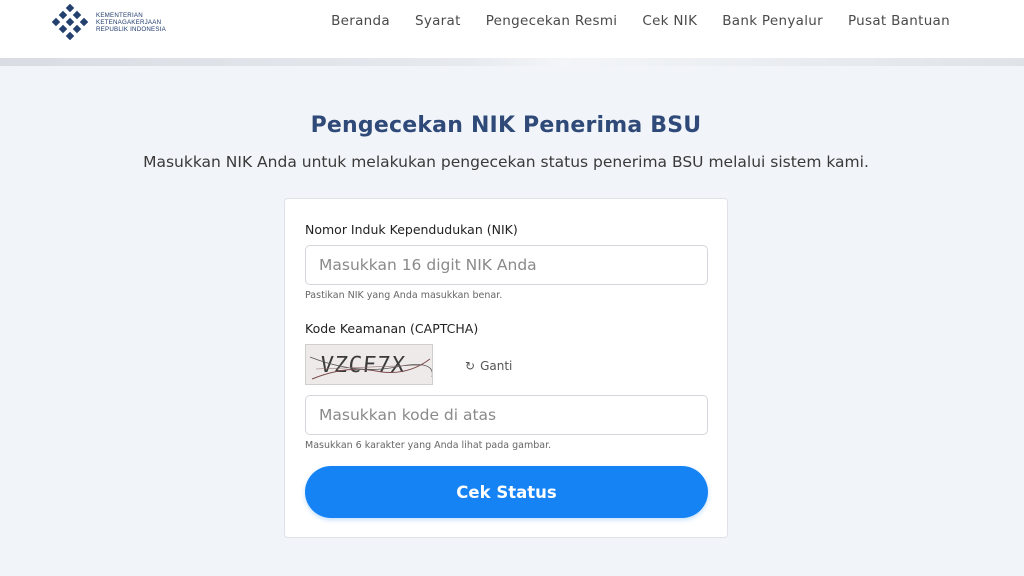  Describe the element at coordinates (438, 21) in the screenshot. I see `nav-syarat: Syarat` at that location.